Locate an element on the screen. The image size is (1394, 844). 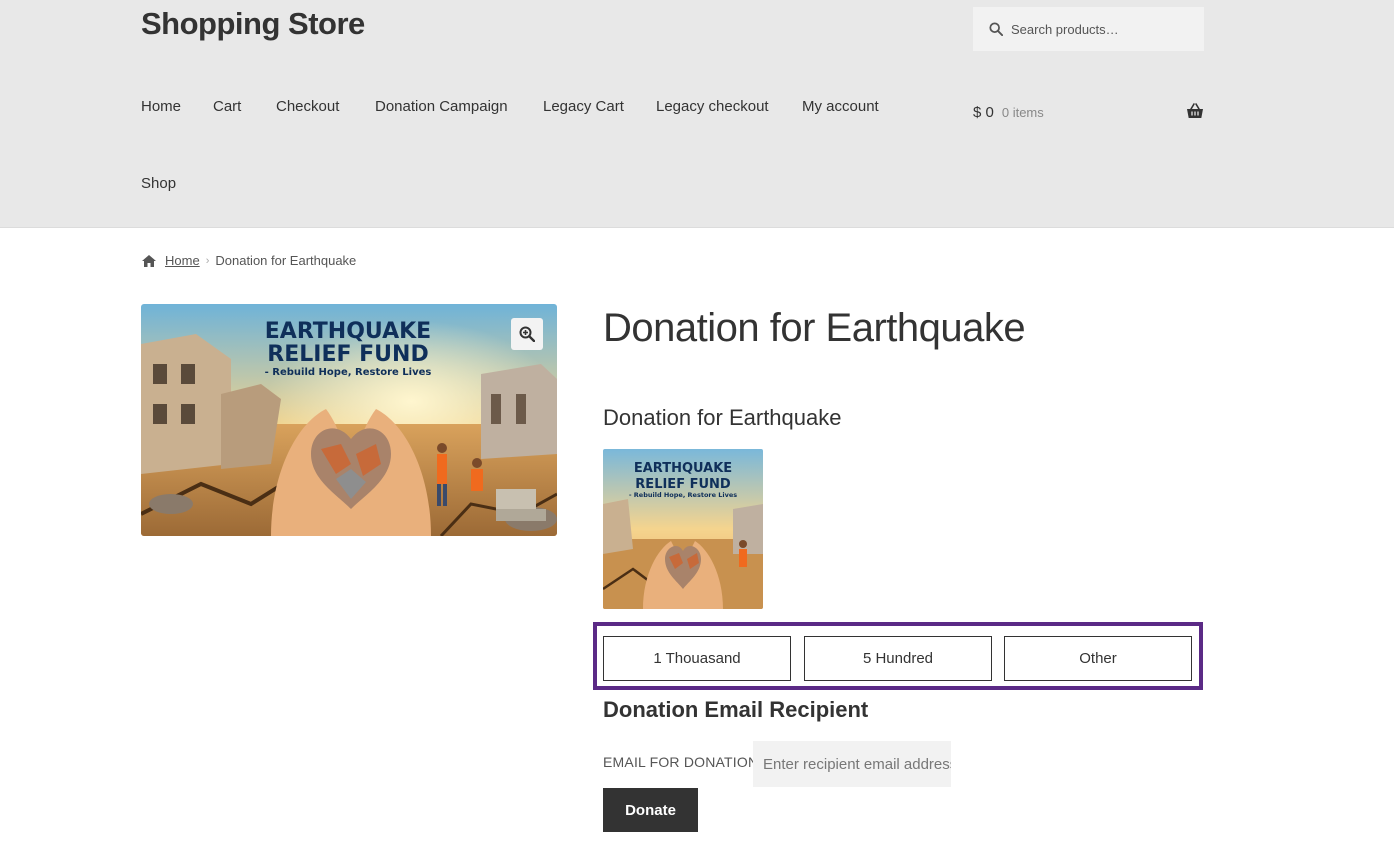
cart-summary: $ 0 0 items is located at coordinates (1088, 112).